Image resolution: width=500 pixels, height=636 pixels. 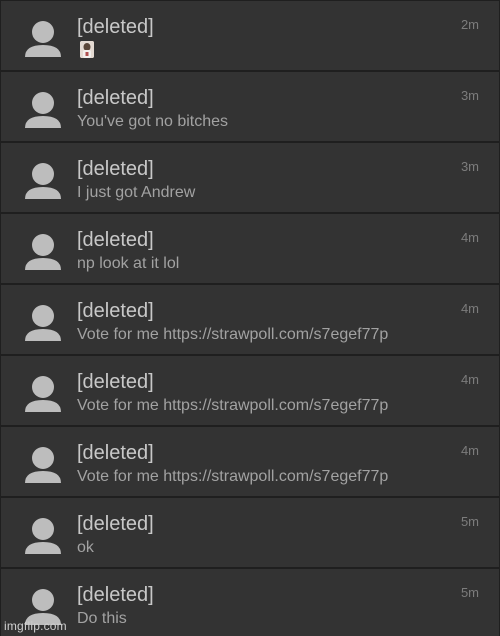 What do you see at coordinates (102, 618) in the screenshot?
I see `message-text: Do this` at bounding box center [102, 618].